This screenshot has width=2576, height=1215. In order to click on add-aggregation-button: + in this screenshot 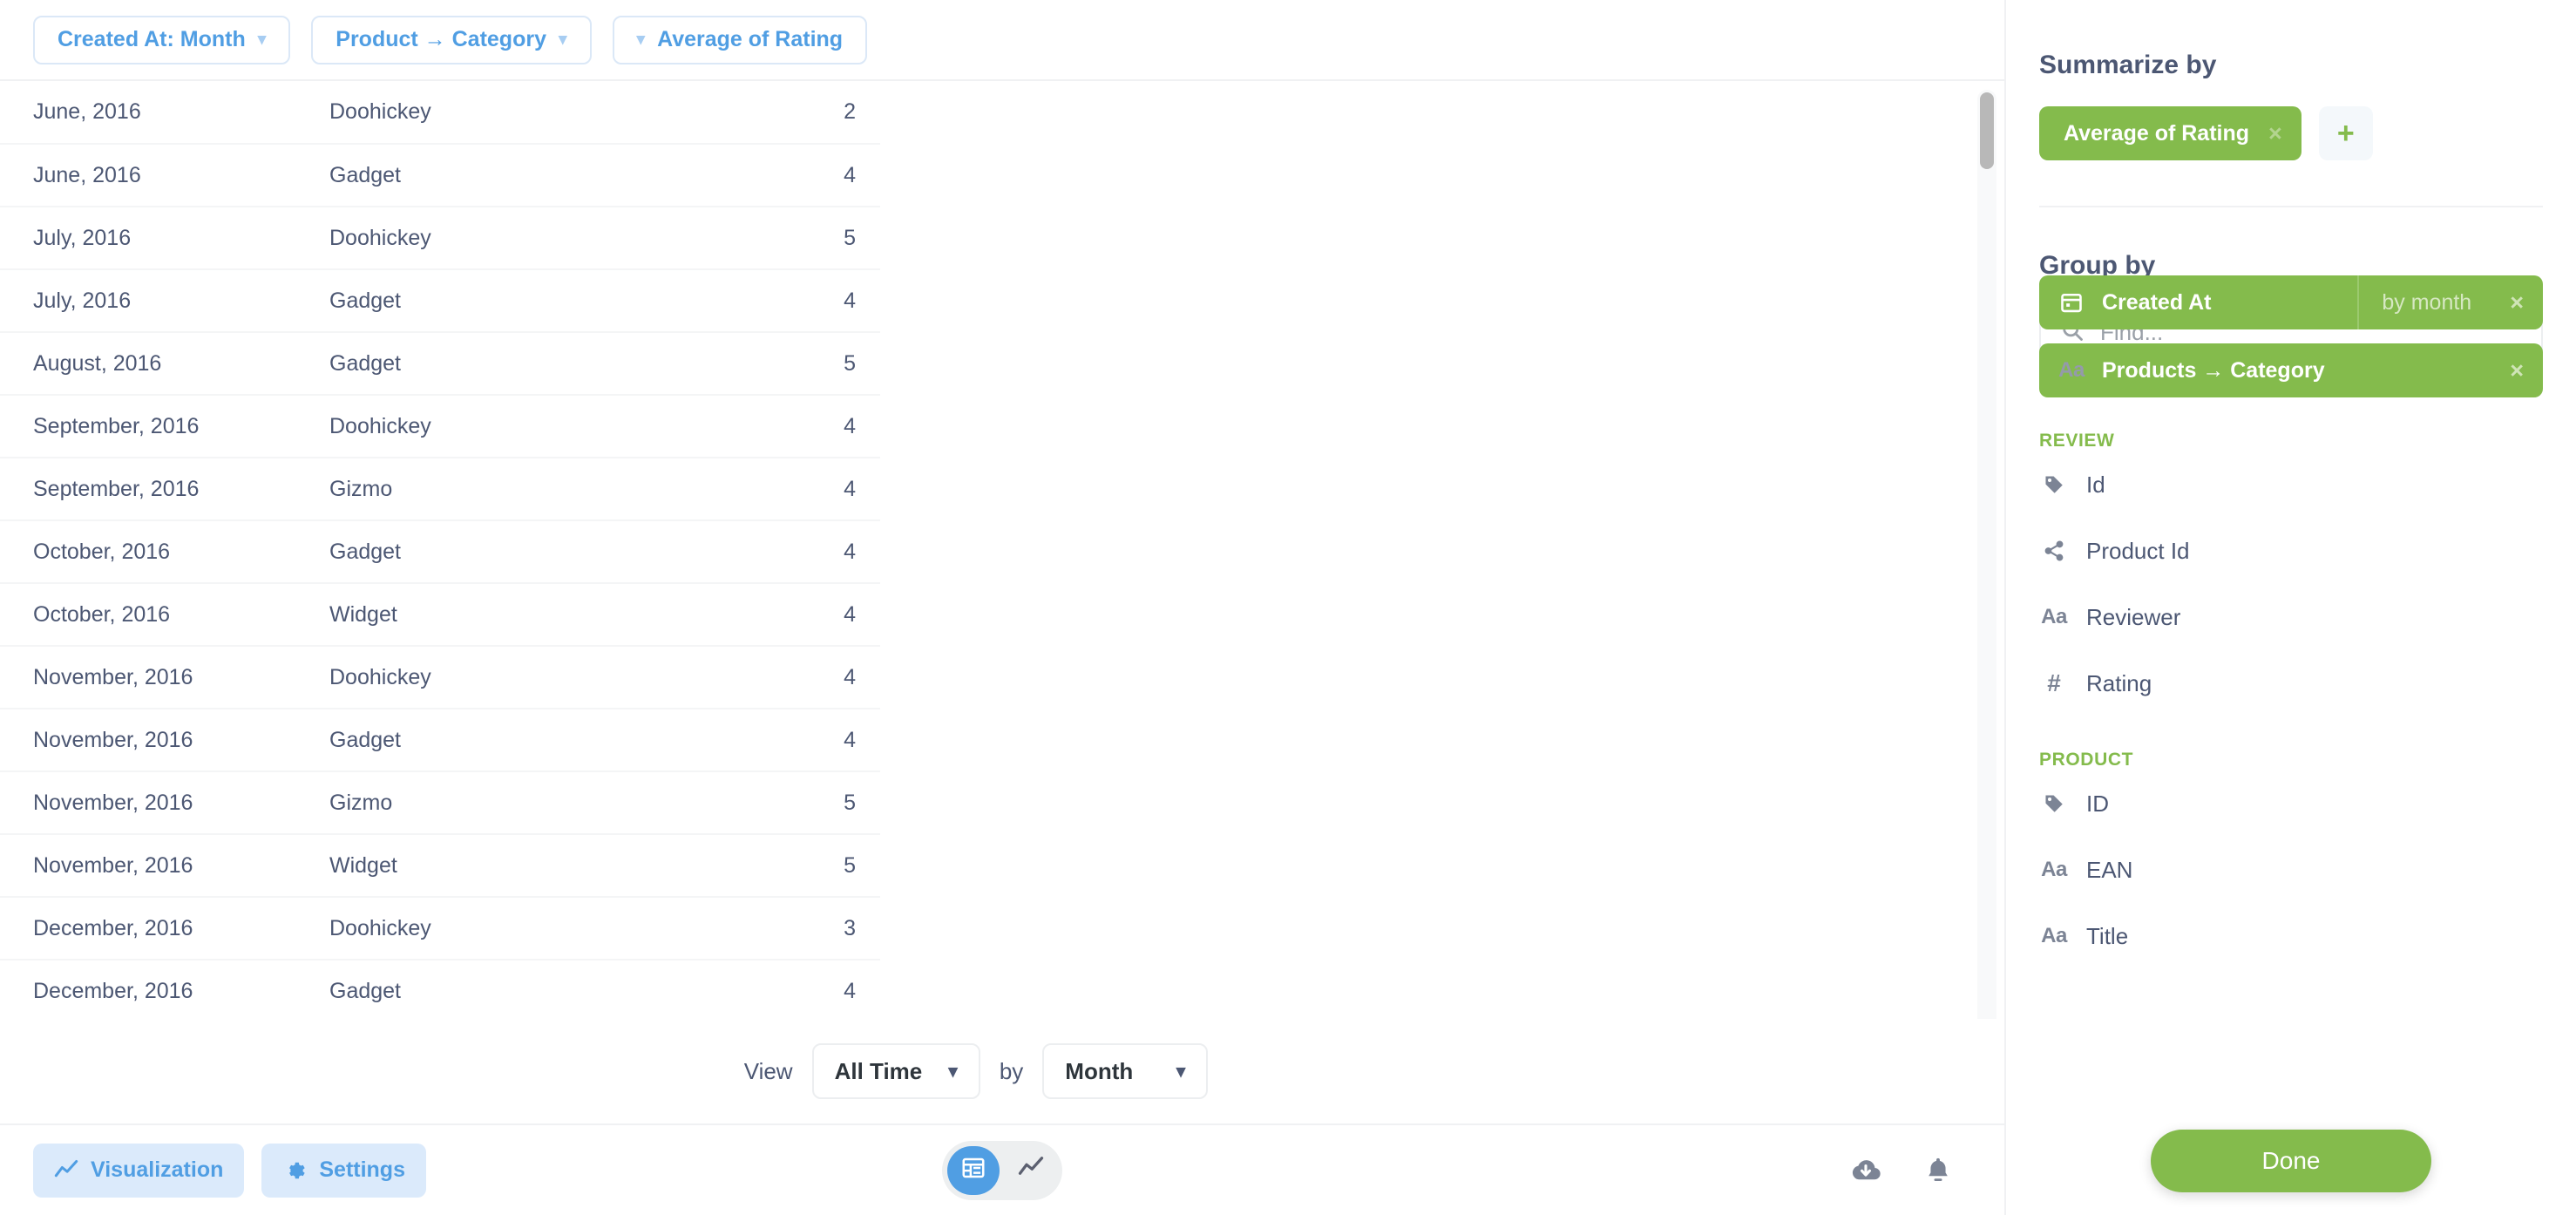, I will do `click(2346, 133)`.